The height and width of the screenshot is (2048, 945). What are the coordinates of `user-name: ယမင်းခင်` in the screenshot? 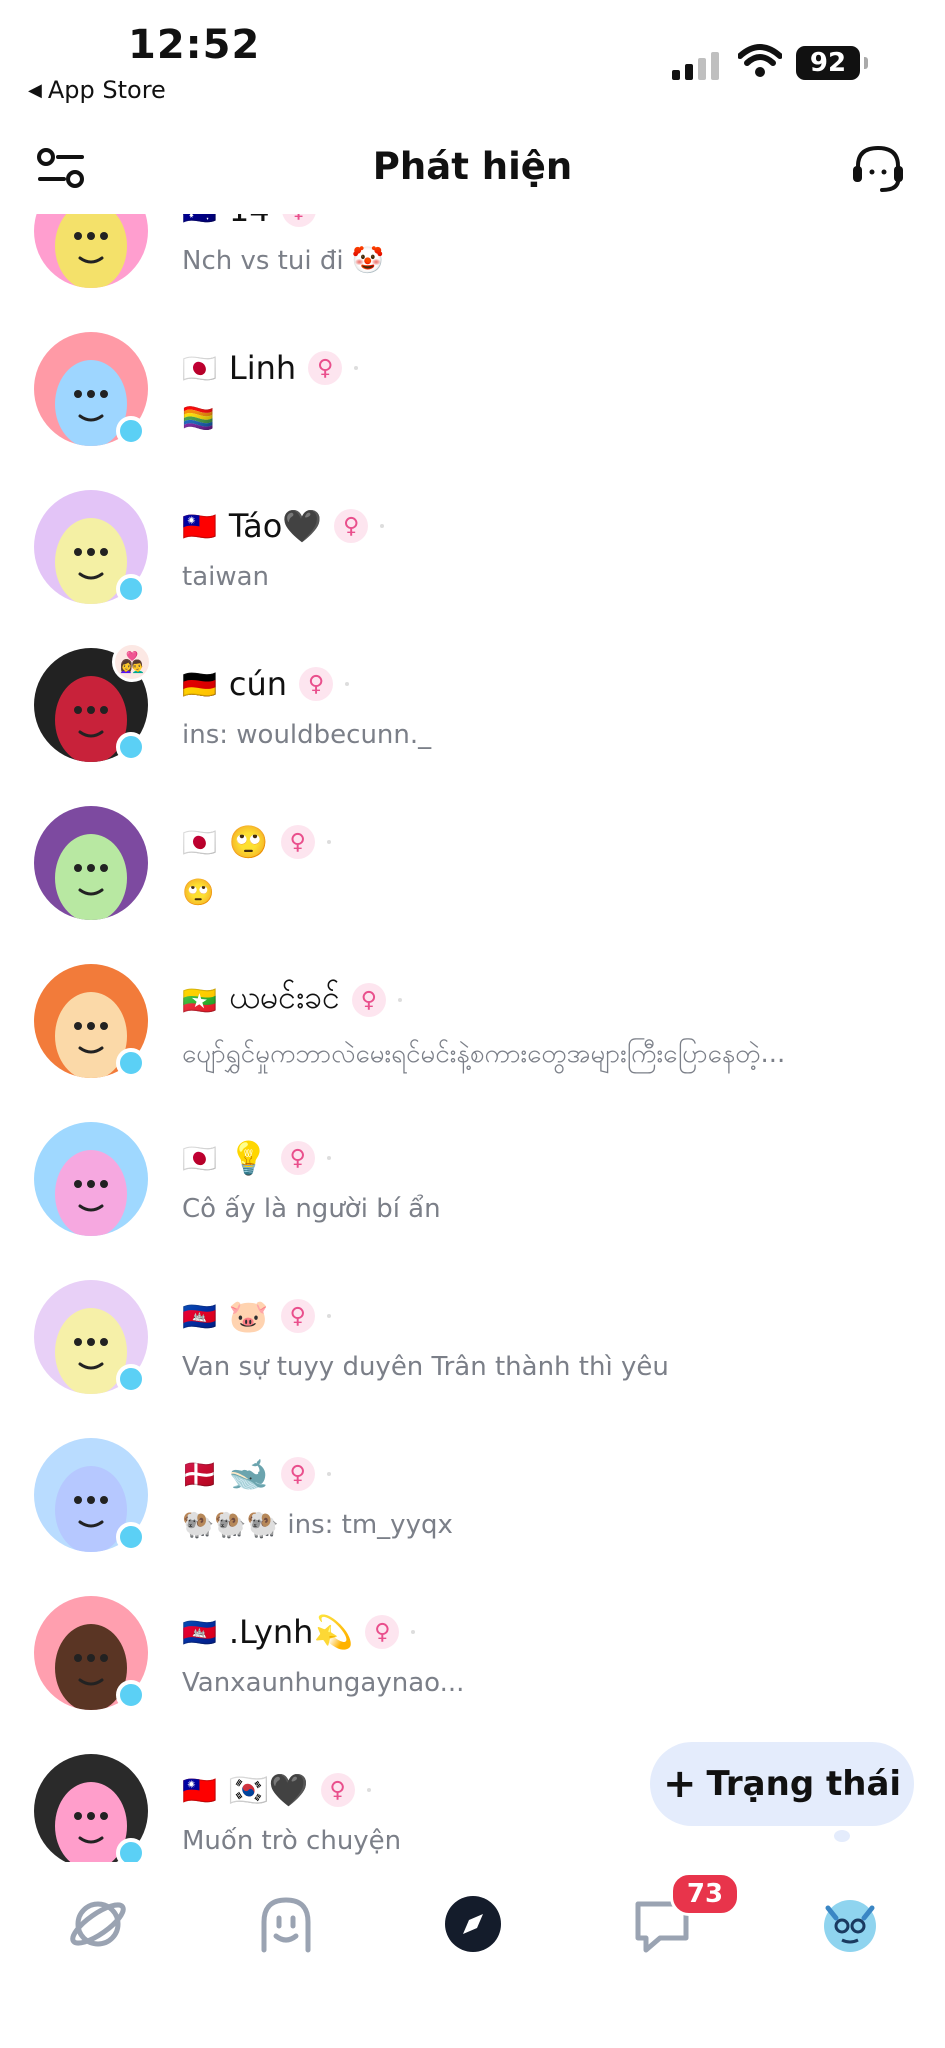 It's located at (284, 997).